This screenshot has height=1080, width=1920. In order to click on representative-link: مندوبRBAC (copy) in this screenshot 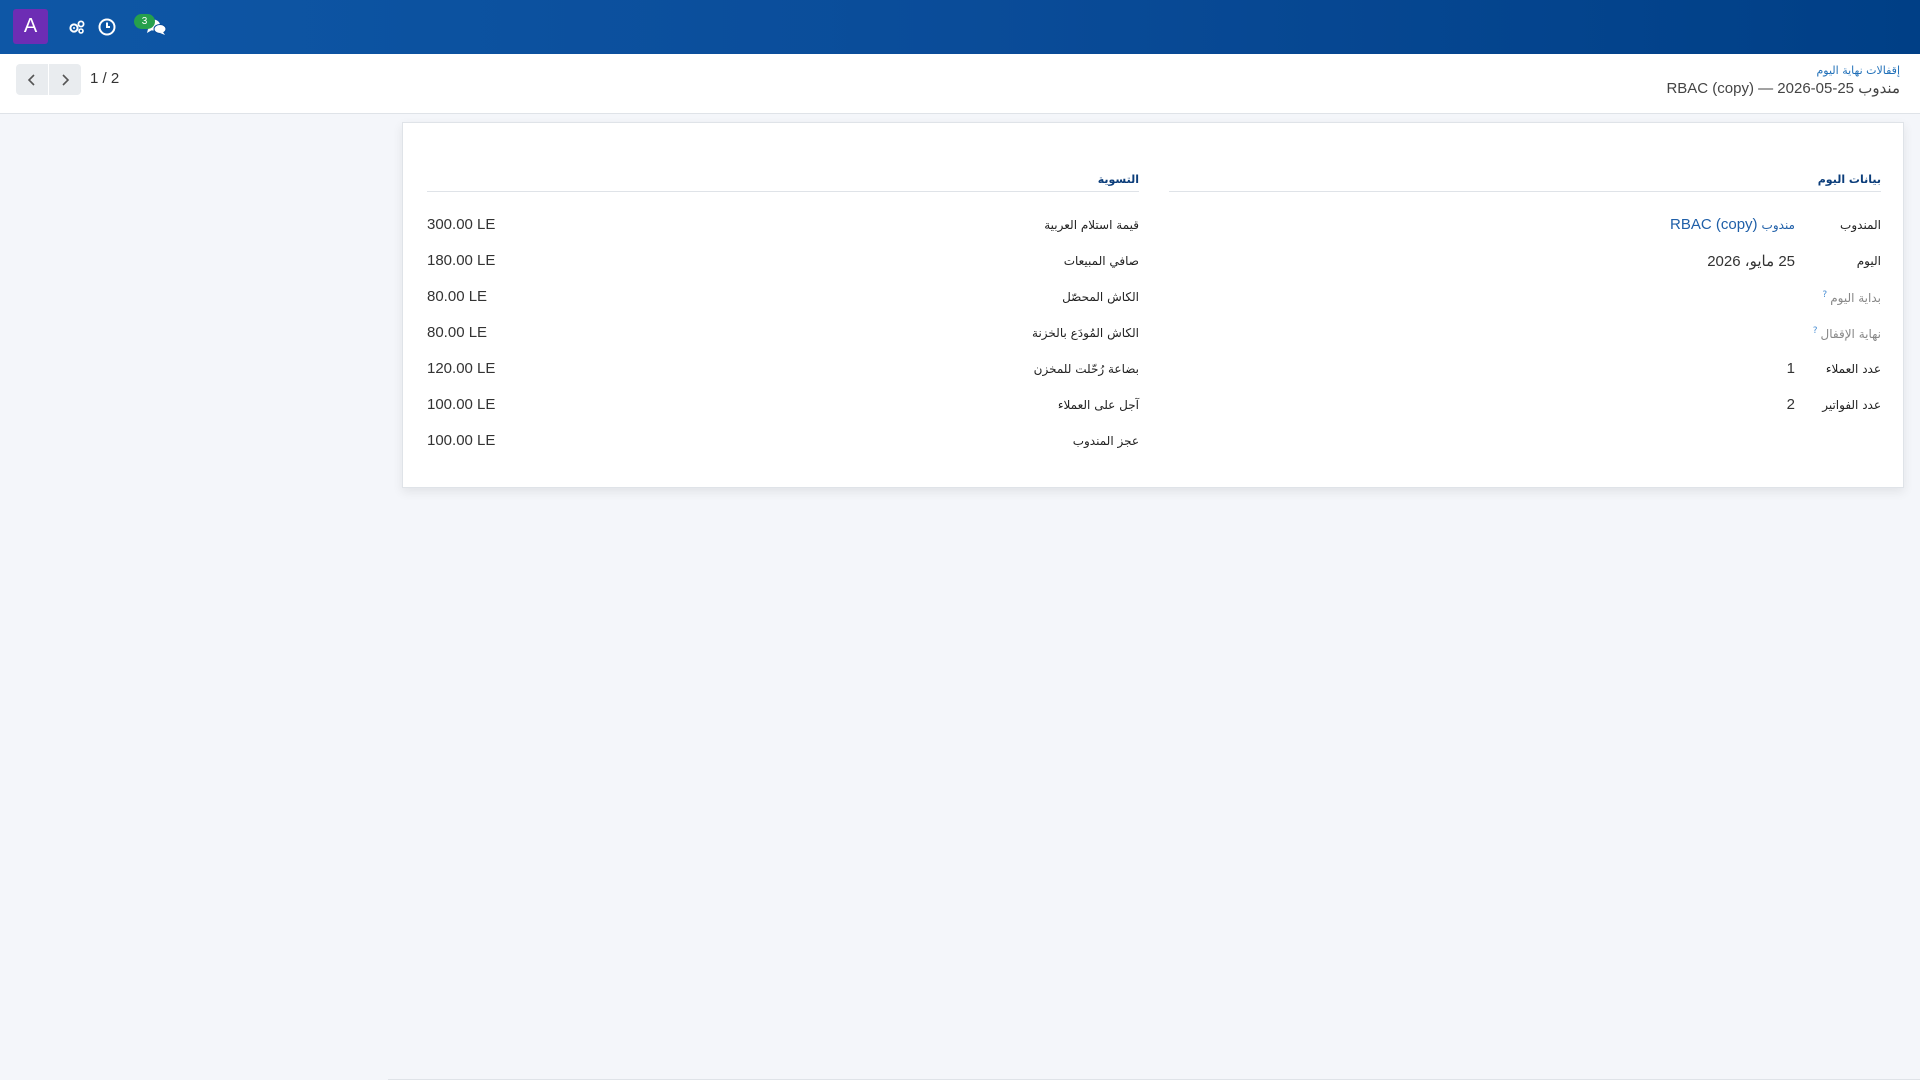, I will do `click(1732, 224)`.